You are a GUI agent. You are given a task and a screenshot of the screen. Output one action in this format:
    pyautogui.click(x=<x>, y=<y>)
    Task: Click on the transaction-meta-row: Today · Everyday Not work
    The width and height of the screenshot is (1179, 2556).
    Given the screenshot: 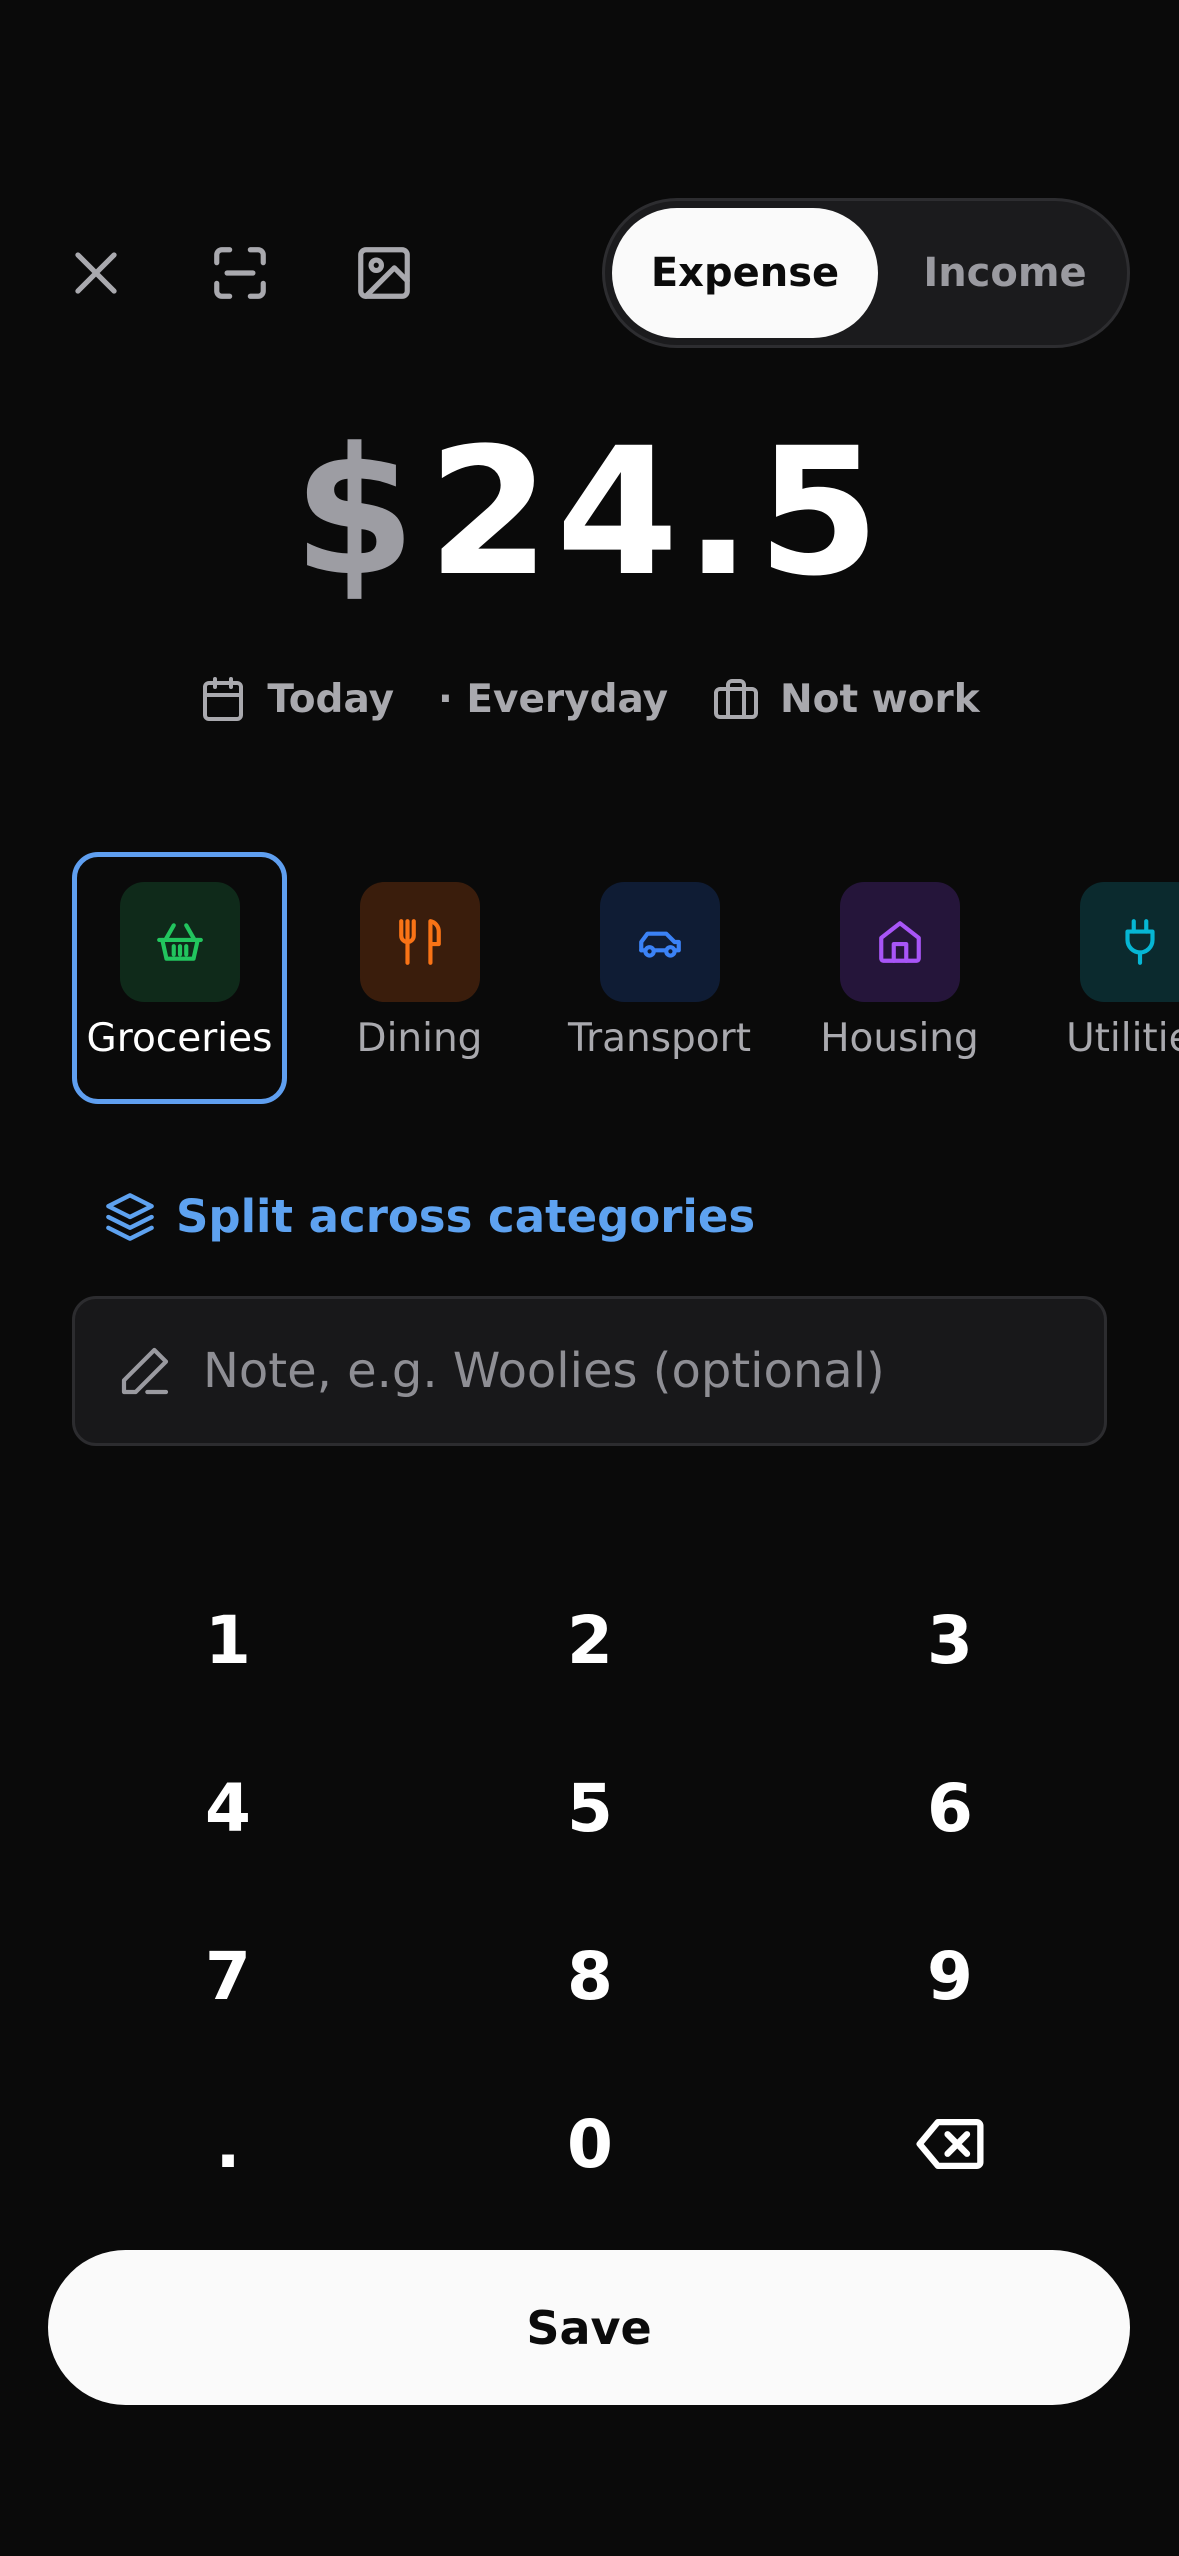 What is the action you would take?
    pyautogui.click(x=589, y=699)
    